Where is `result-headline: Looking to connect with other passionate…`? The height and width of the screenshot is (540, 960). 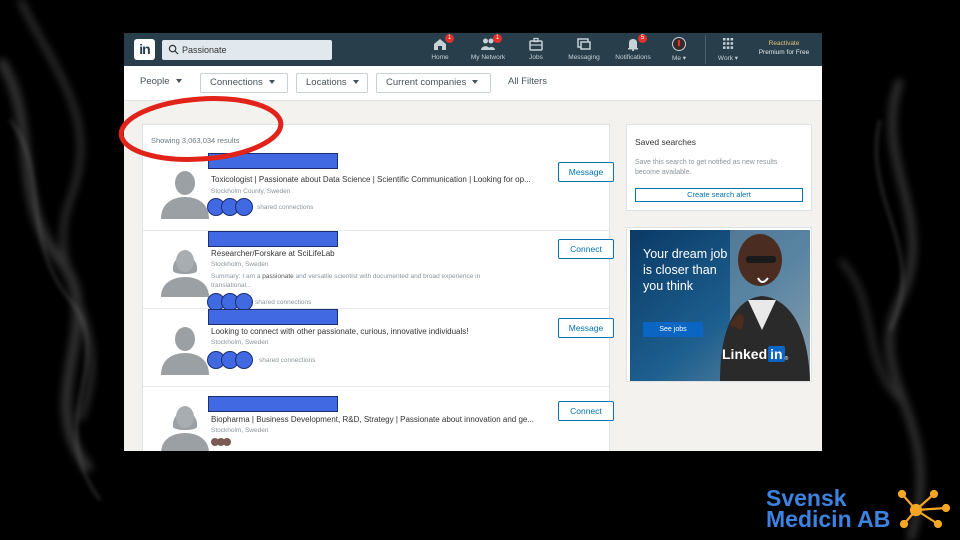 result-headline: Looking to connect with other passionate… is located at coordinates (340, 331).